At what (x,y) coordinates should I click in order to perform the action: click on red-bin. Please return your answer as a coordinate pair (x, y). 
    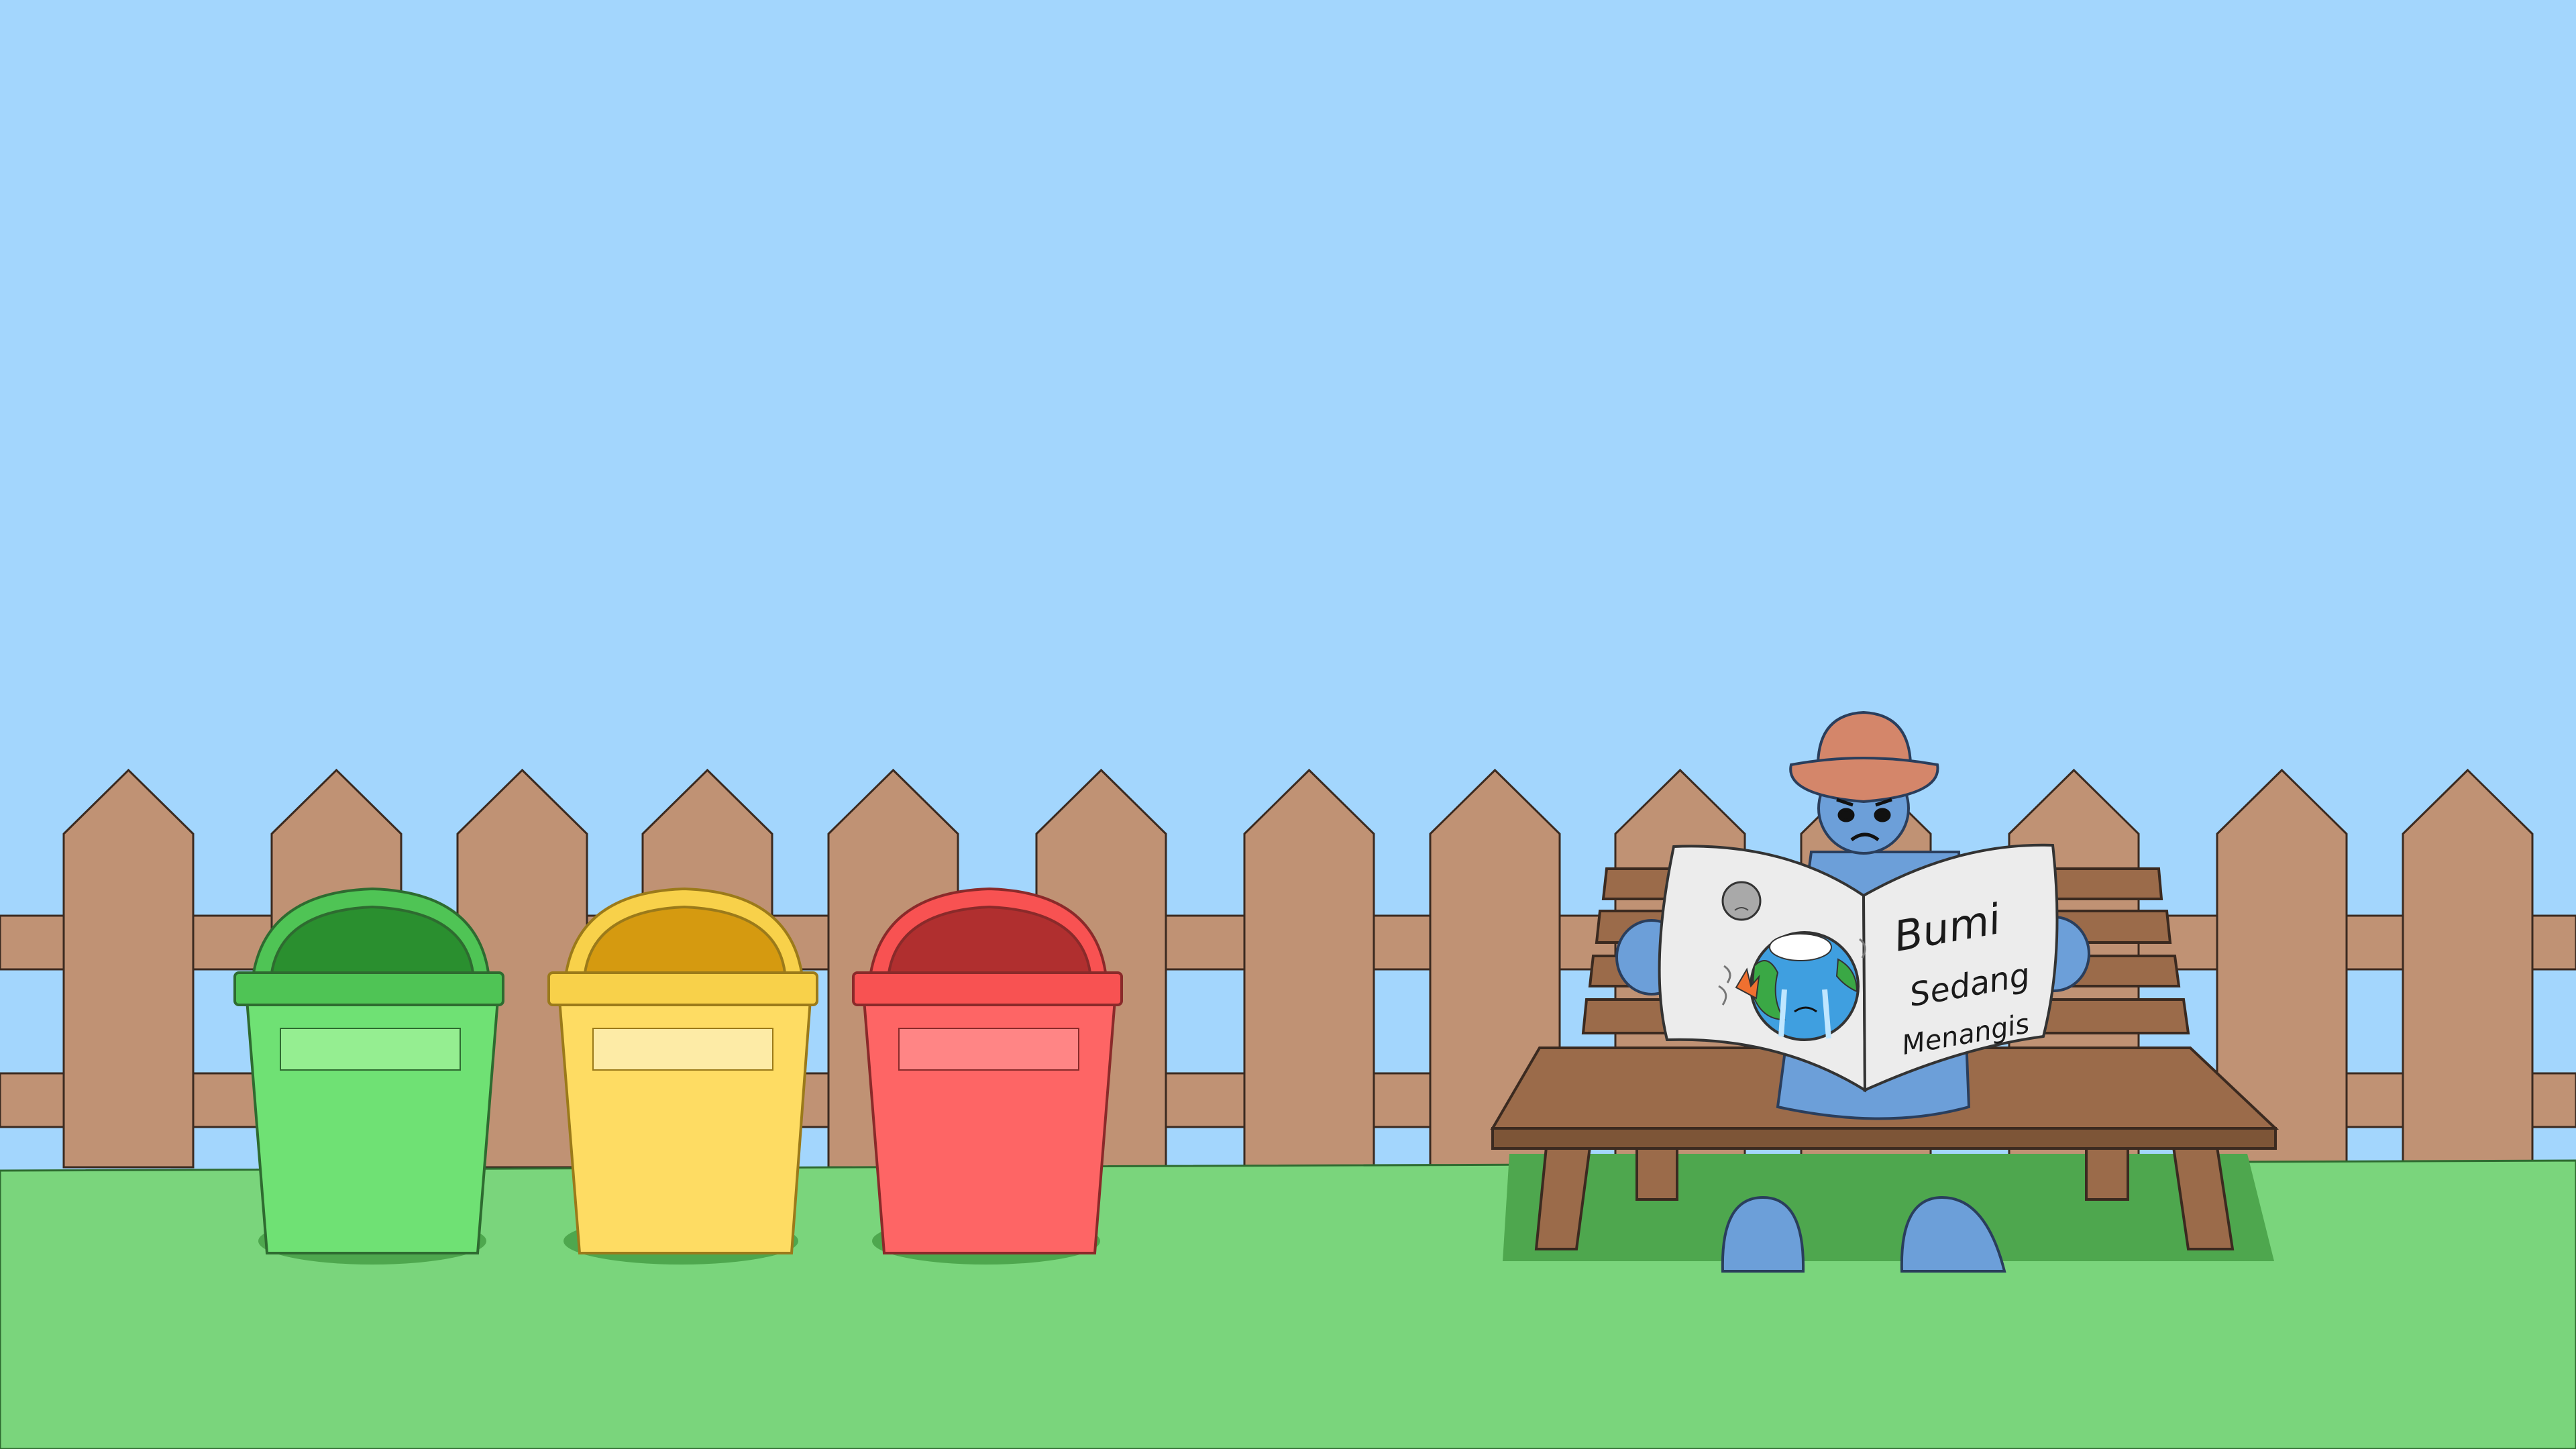
    Looking at the image, I should click on (987, 1070).